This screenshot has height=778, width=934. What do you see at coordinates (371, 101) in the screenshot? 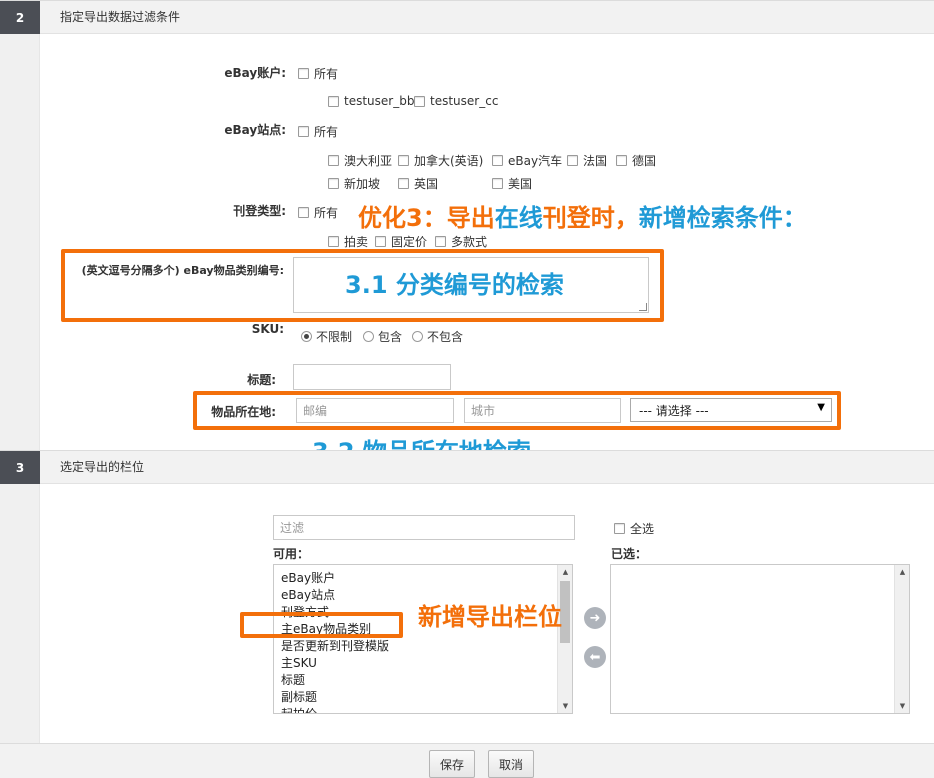
I see `account-option-testuser-bb: testuser_bb` at bounding box center [371, 101].